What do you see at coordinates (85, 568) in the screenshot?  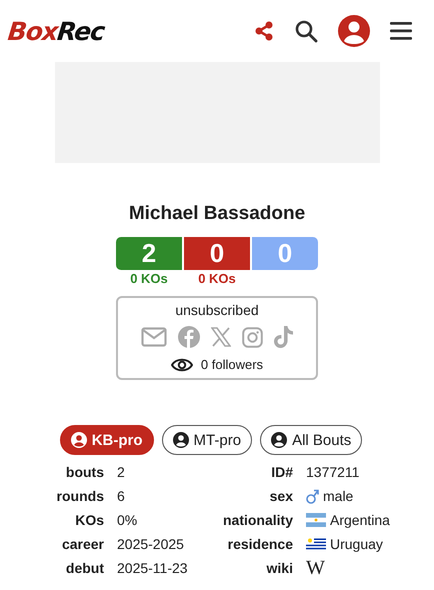 I see `stat-label: debut` at bounding box center [85, 568].